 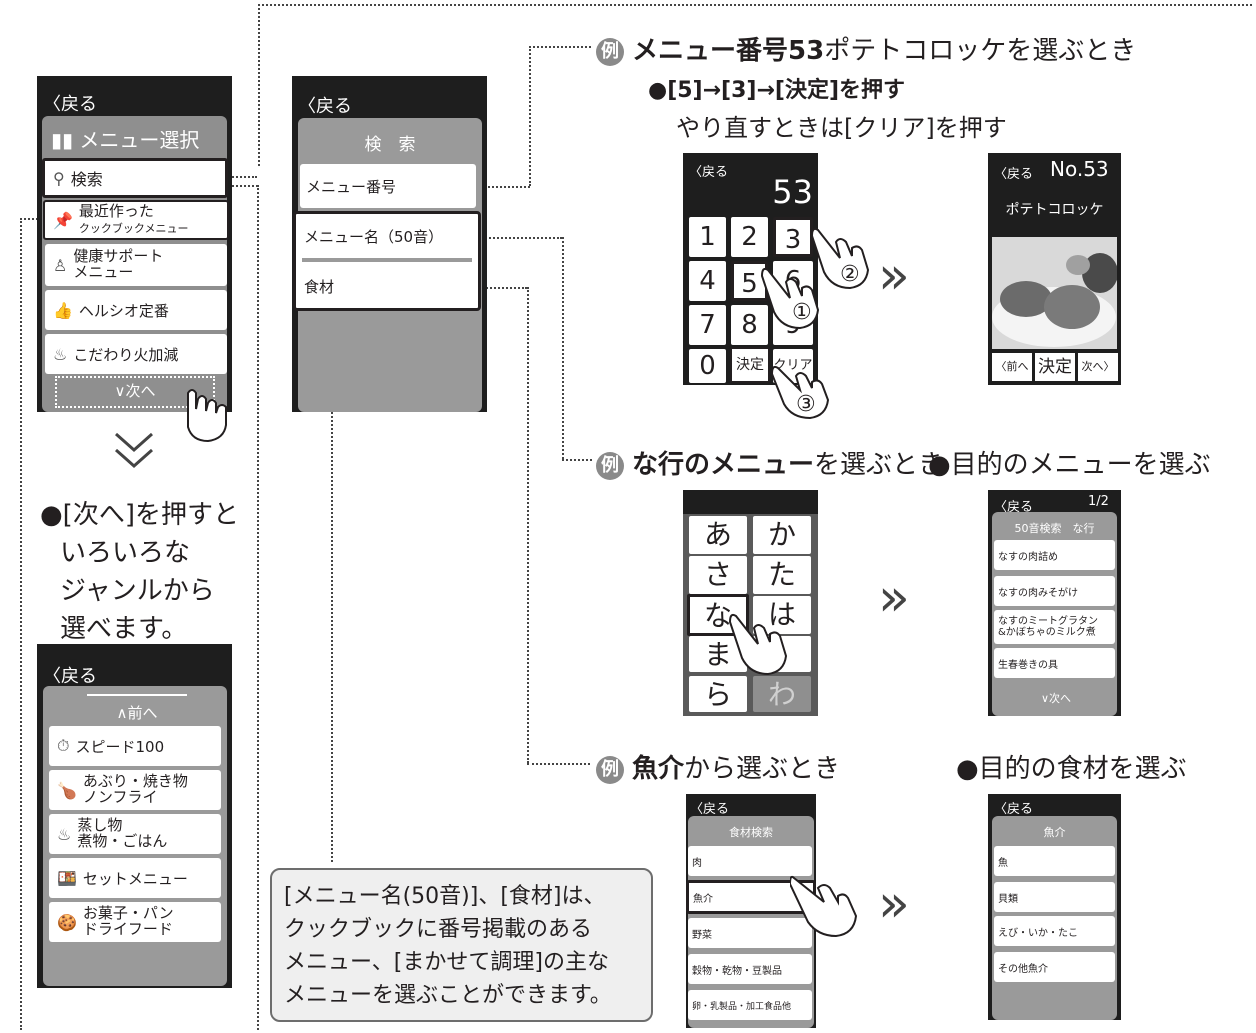 I want to click on list-item-label: なすのミートグラタン, so click(x=1048, y=621).